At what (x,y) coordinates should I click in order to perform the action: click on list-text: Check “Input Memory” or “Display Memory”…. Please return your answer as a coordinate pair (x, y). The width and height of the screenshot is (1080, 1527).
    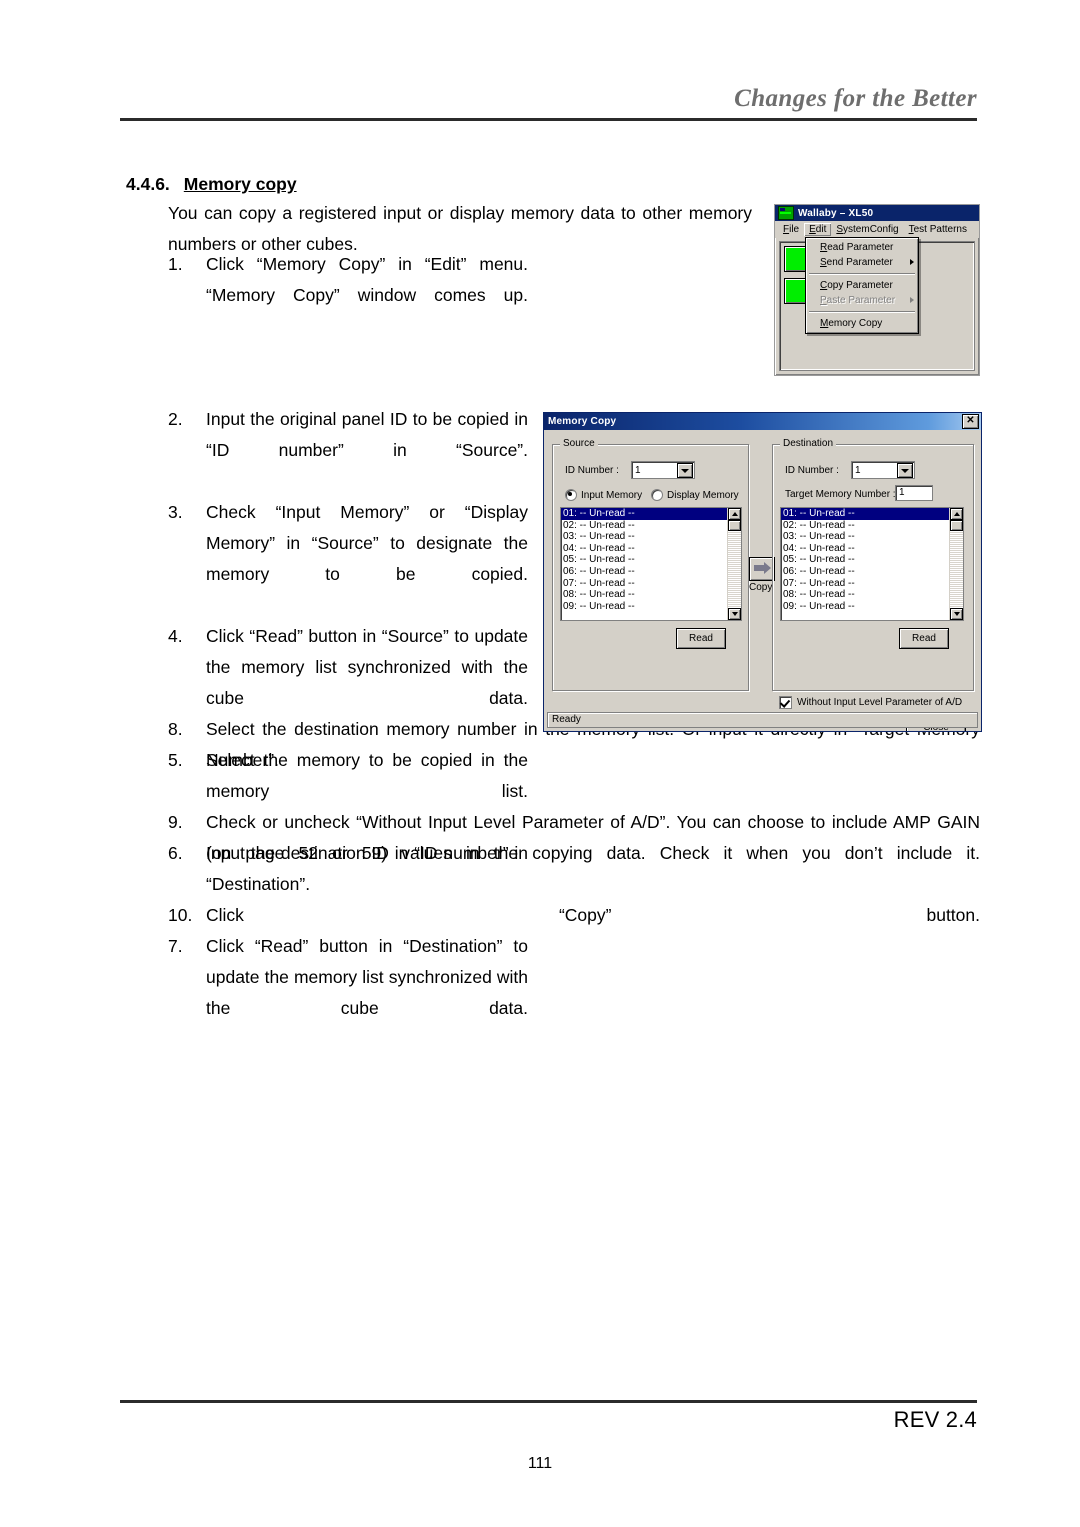
    Looking at the image, I should click on (367, 543).